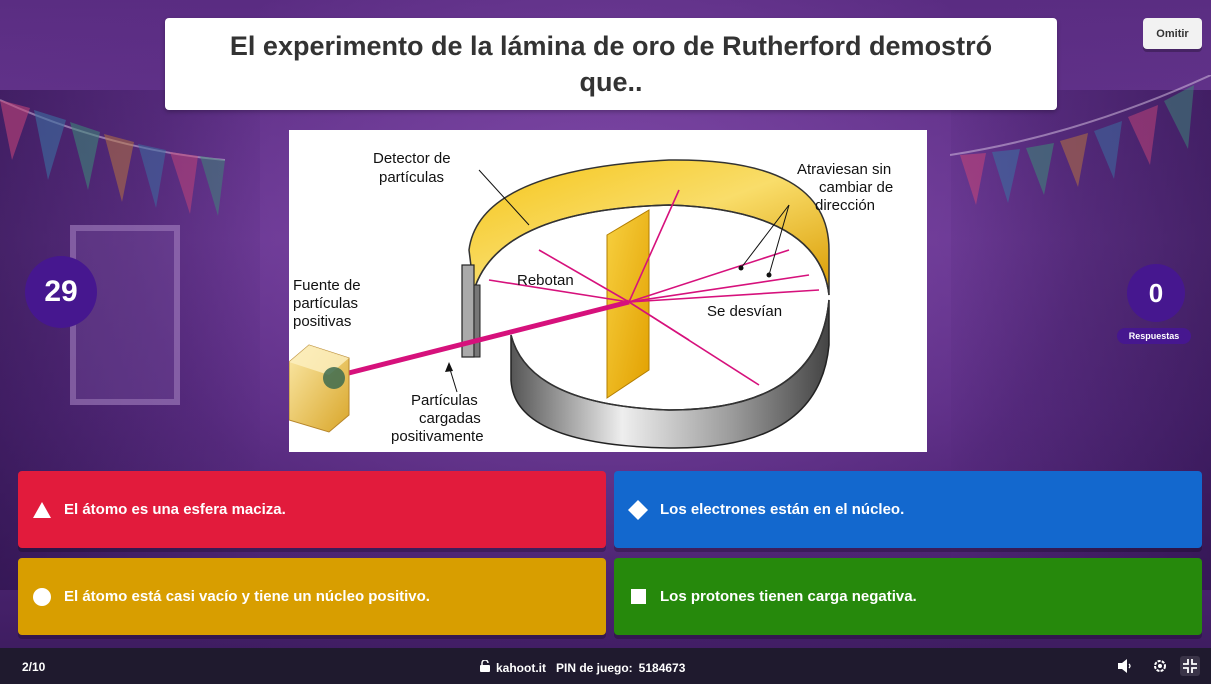 Image resolution: width=1211 pixels, height=684 pixels. I want to click on triangle-icon, so click(42, 510).